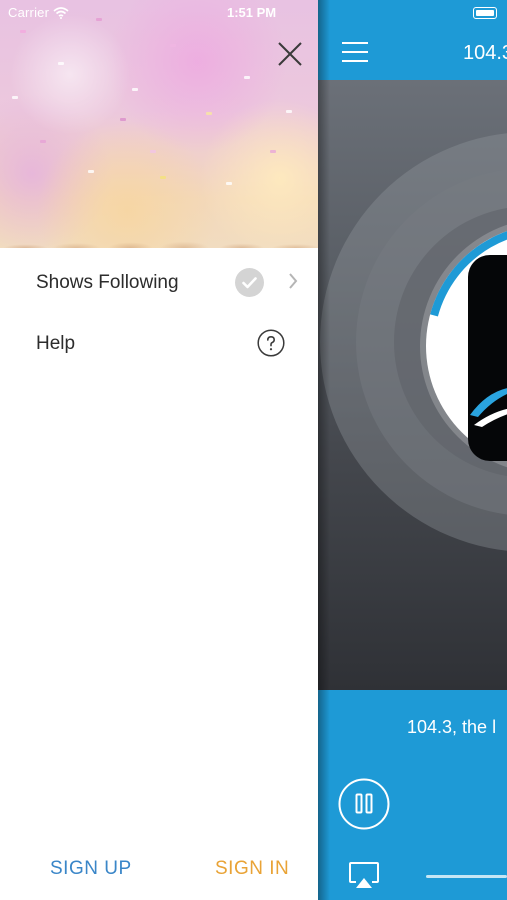  I want to click on hamburger-menu-icon, so click(356, 52).